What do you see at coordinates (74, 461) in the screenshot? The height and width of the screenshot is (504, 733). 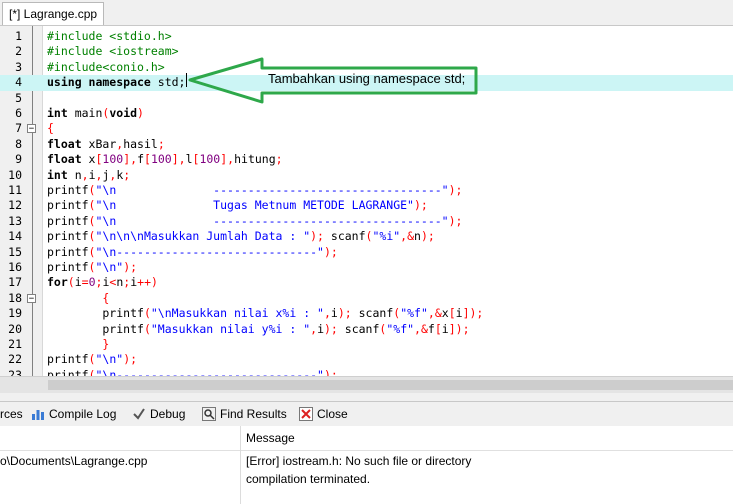 I see `row-file: o\Documents\Lagrange.cpp` at bounding box center [74, 461].